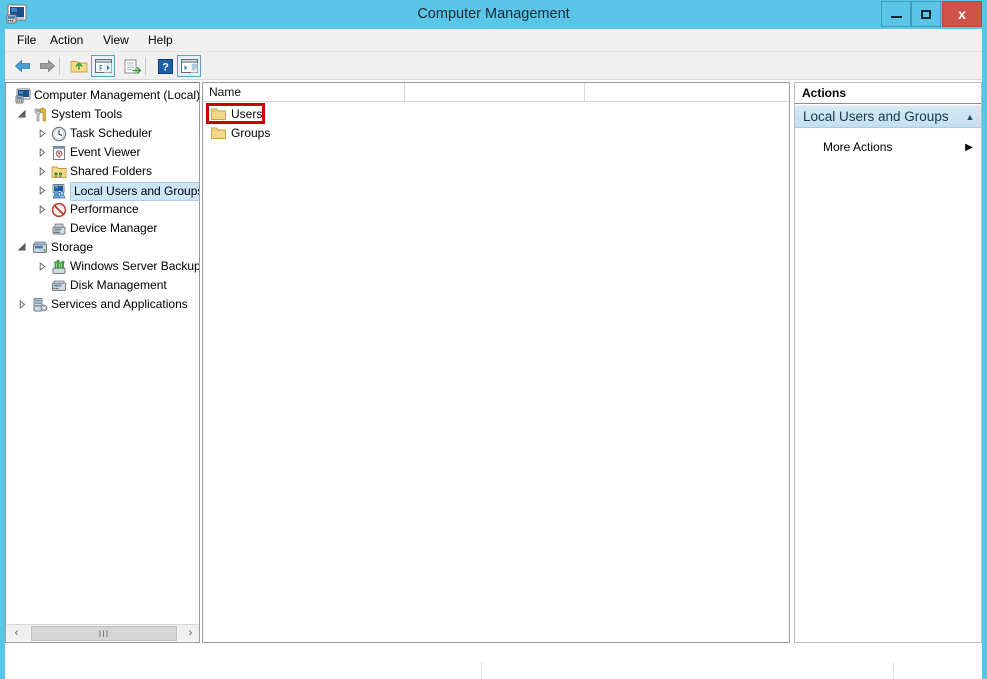 The height and width of the screenshot is (679, 987). I want to click on minimize-button, so click(896, 14).